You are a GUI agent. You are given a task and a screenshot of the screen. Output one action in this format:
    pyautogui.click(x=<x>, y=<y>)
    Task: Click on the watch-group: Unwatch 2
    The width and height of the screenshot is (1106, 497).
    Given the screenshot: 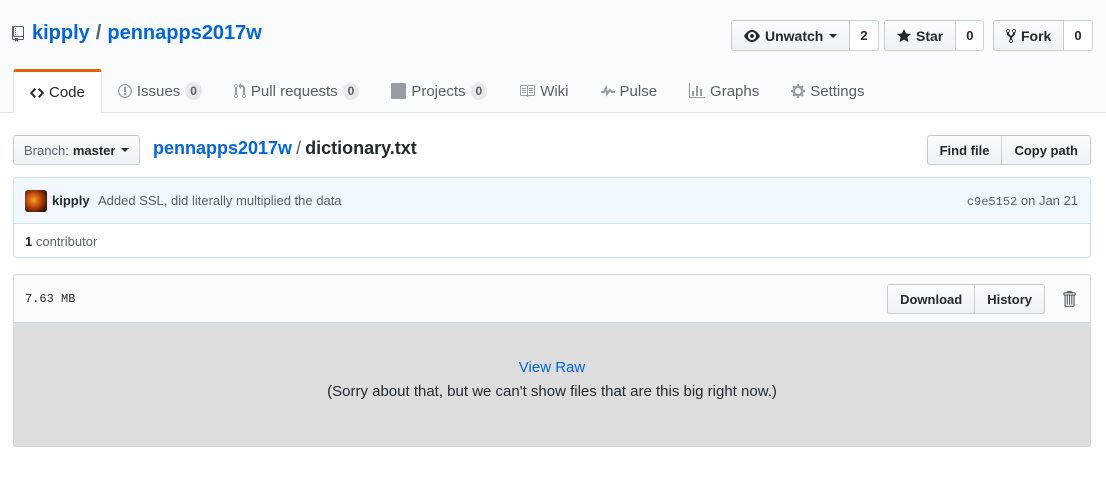 What is the action you would take?
    pyautogui.click(x=805, y=35)
    